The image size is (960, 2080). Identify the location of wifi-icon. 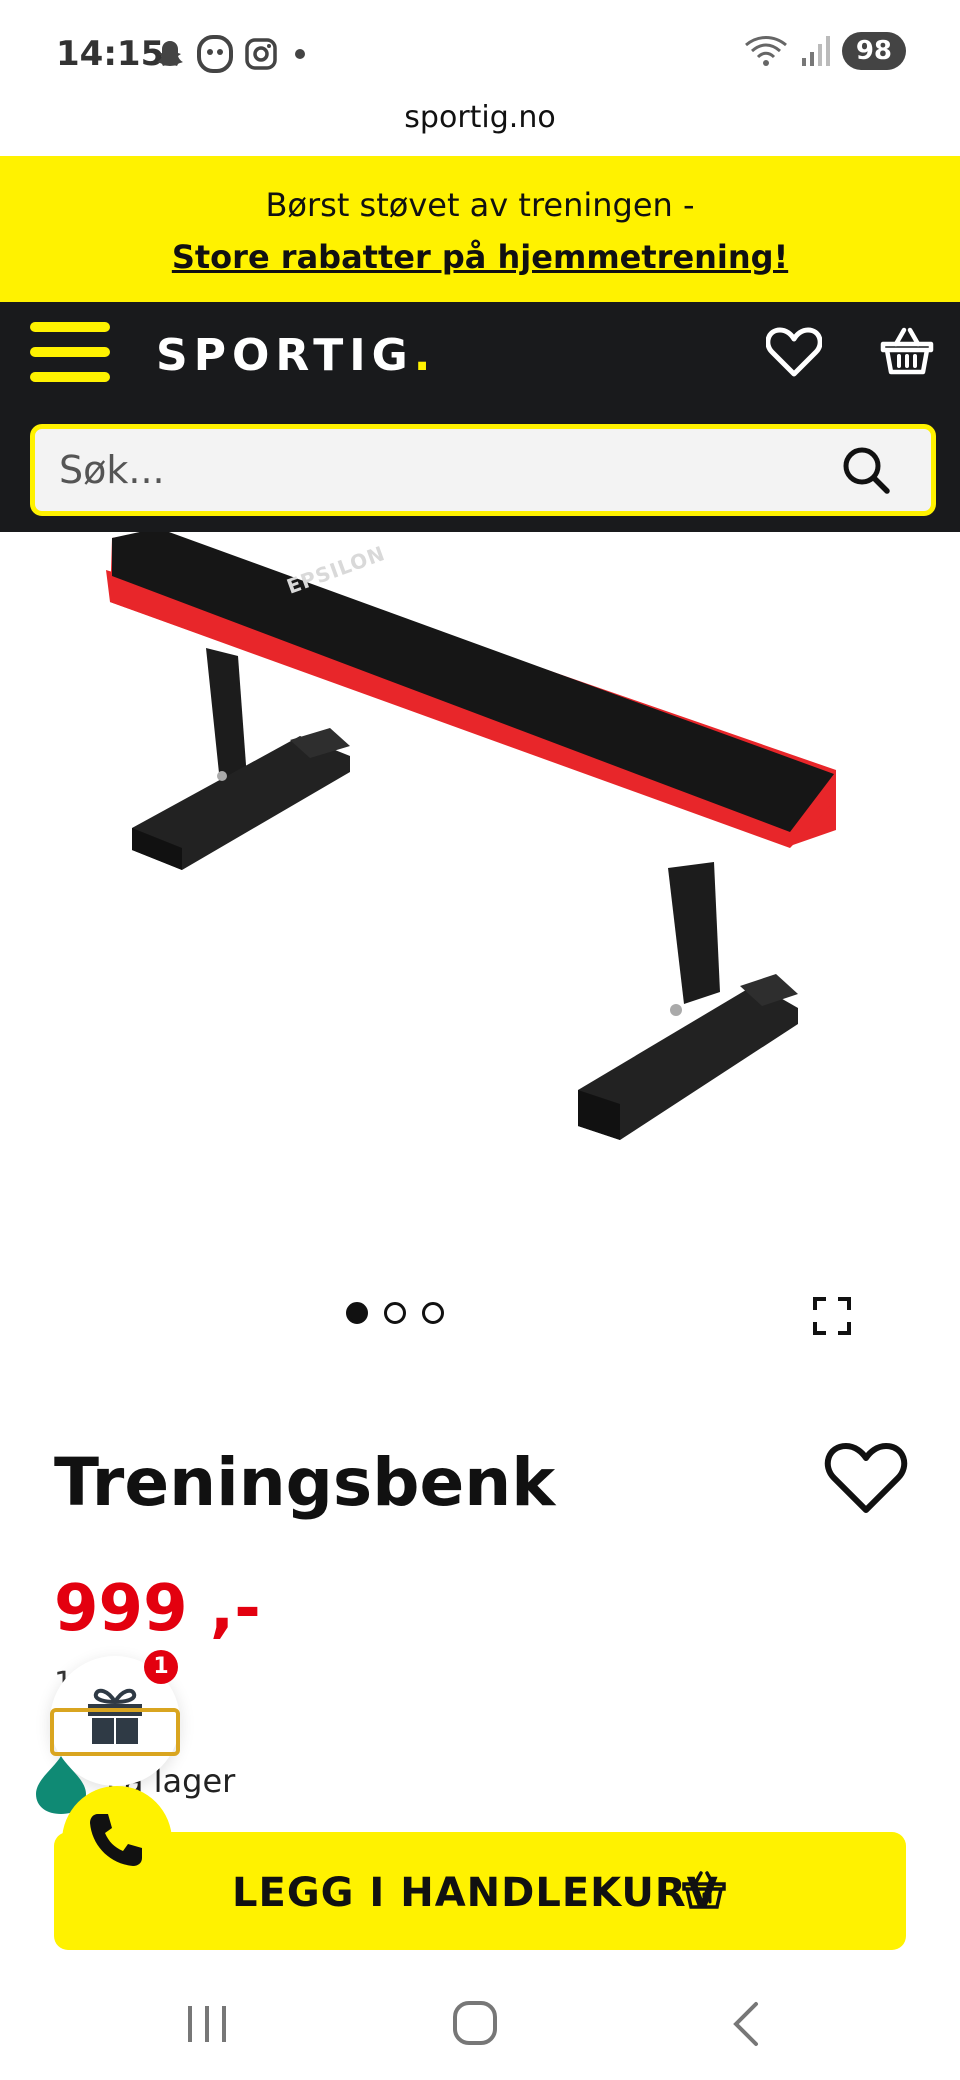
(765, 51).